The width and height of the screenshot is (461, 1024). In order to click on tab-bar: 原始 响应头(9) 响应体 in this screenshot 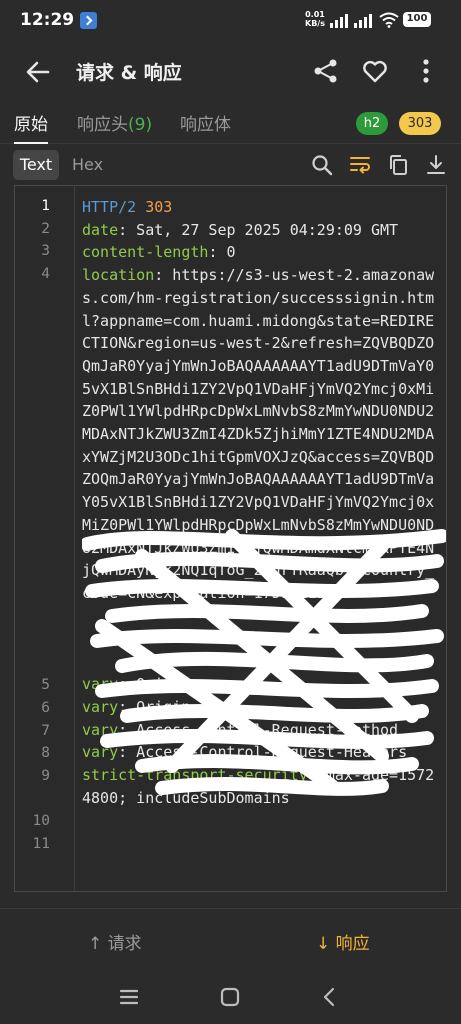, I will do `click(230, 122)`.